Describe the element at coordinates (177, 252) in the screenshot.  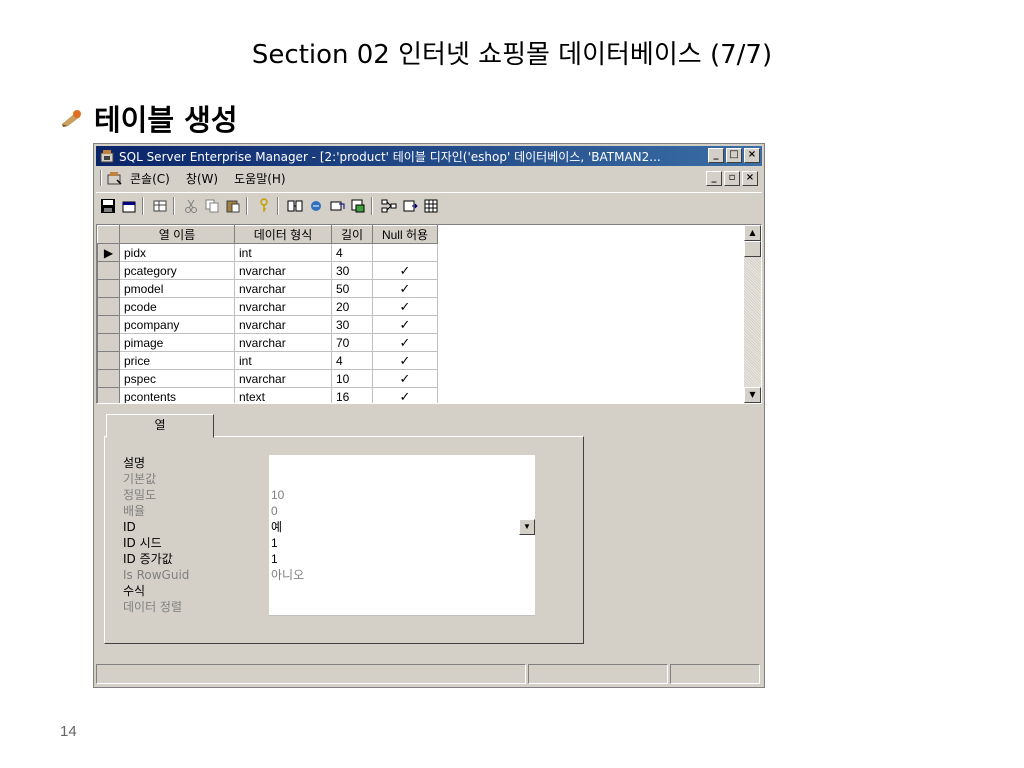
I see `cell-name: pidx` at that location.